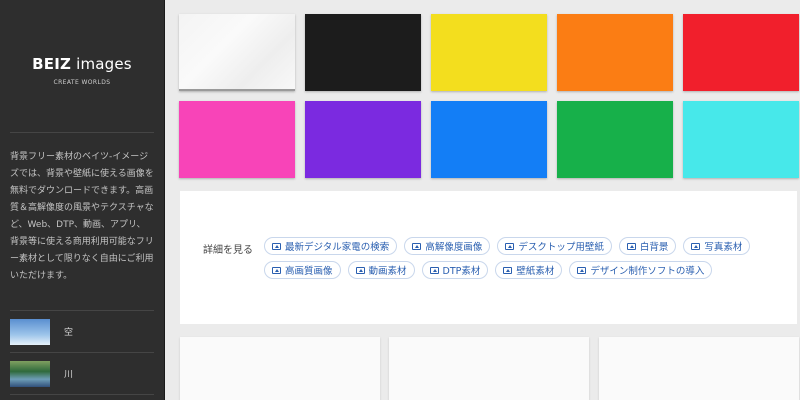  What do you see at coordinates (237, 52) in the screenshot?
I see `swatch-white` at bounding box center [237, 52].